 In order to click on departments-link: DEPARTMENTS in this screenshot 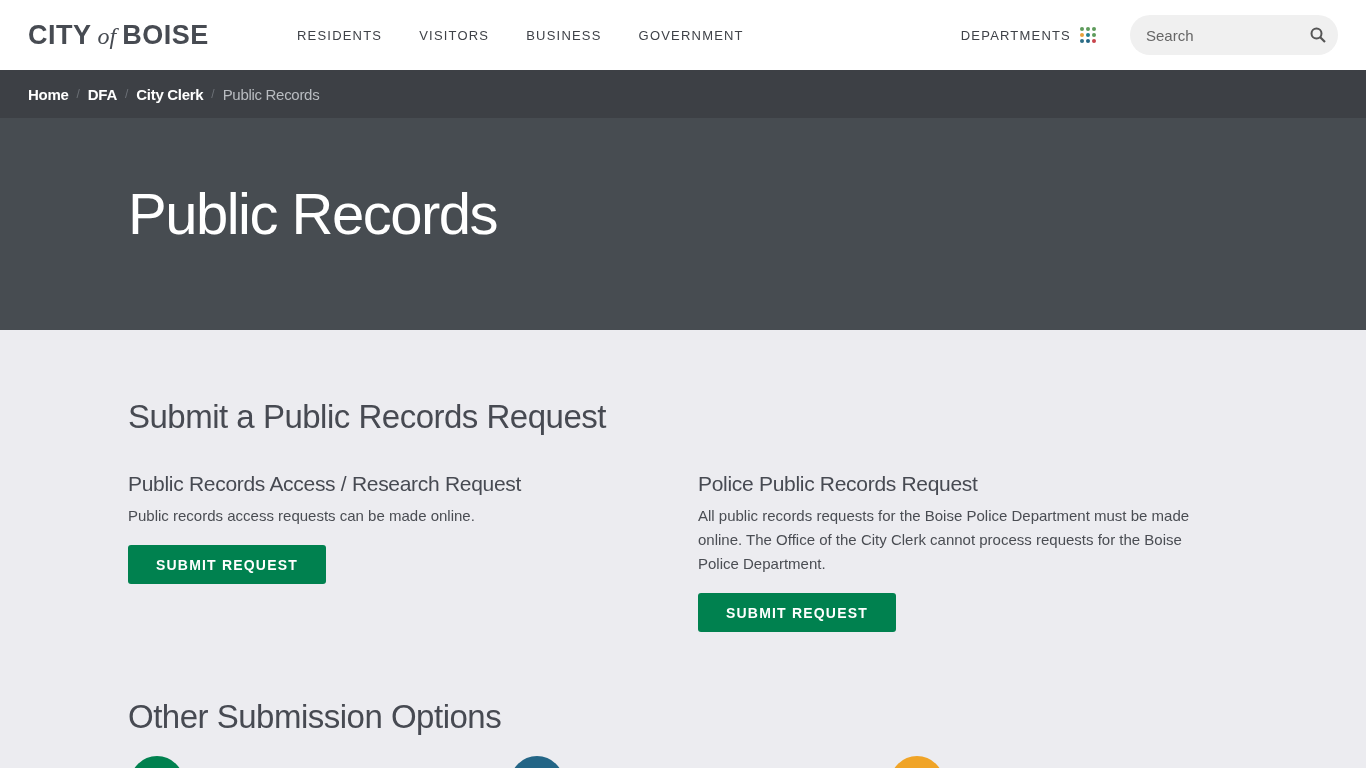, I will do `click(1028, 35)`.